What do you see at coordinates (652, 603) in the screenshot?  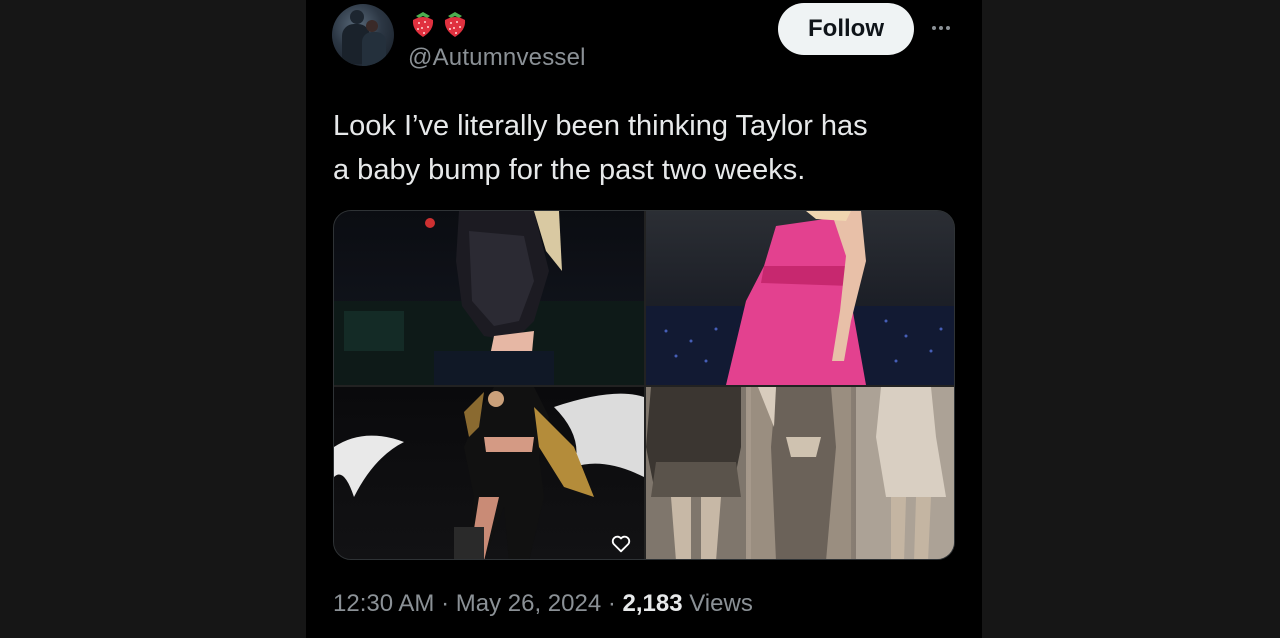 I see `views-count: 2,183` at bounding box center [652, 603].